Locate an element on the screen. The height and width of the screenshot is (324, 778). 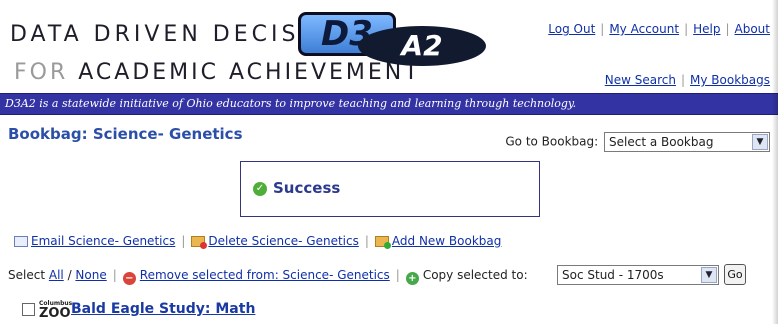
copy-target-value: Soc Stud - 1700s is located at coordinates (613, 275).